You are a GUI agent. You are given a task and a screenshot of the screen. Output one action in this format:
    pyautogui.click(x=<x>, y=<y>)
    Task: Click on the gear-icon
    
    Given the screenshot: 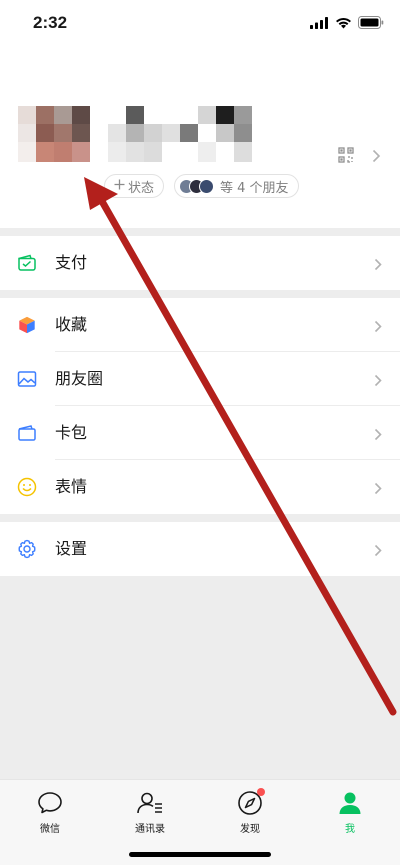 What is the action you would take?
    pyautogui.click(x=27, y=549)
    